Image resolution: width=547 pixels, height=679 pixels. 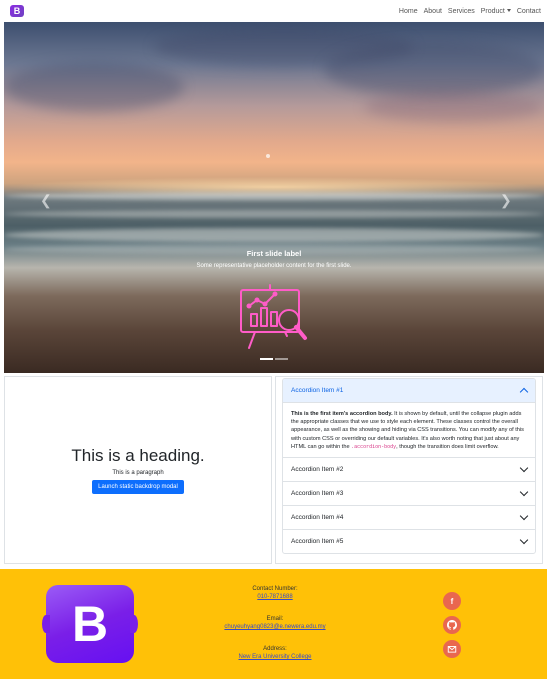 What do you see at coordinates (275, 649) in the screenshot?
I see `address-label: Address:` at bounding box center [275, 649].